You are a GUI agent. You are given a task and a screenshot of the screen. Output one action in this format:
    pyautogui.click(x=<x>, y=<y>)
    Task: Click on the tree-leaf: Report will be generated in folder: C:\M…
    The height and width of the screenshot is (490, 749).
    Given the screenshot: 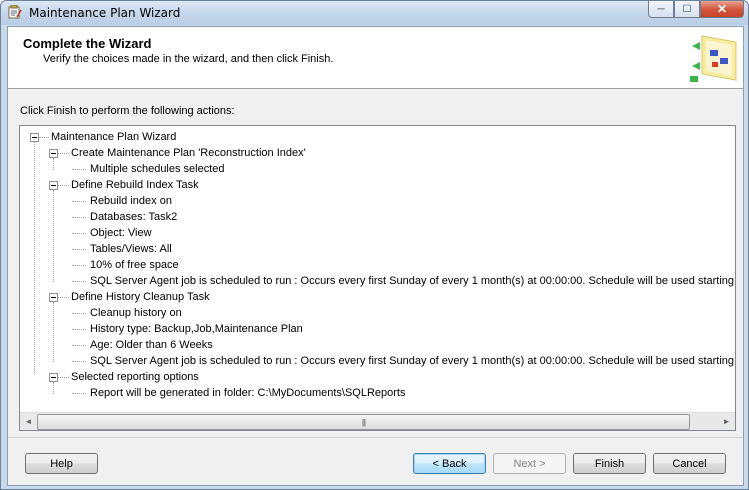 What is the action you would take?
    pyautogui.click(x=247, y=393)
    